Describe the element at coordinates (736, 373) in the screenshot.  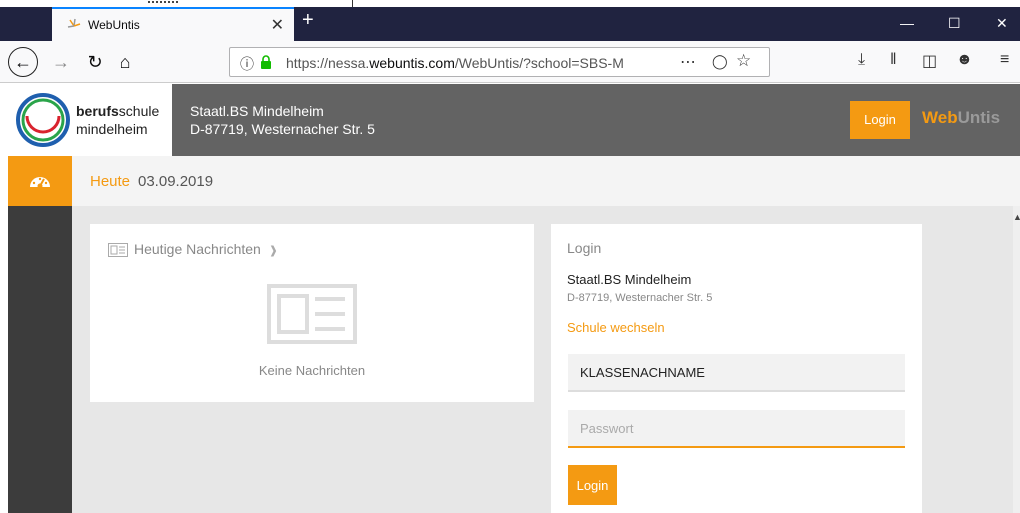
I see `username-input` at that location.